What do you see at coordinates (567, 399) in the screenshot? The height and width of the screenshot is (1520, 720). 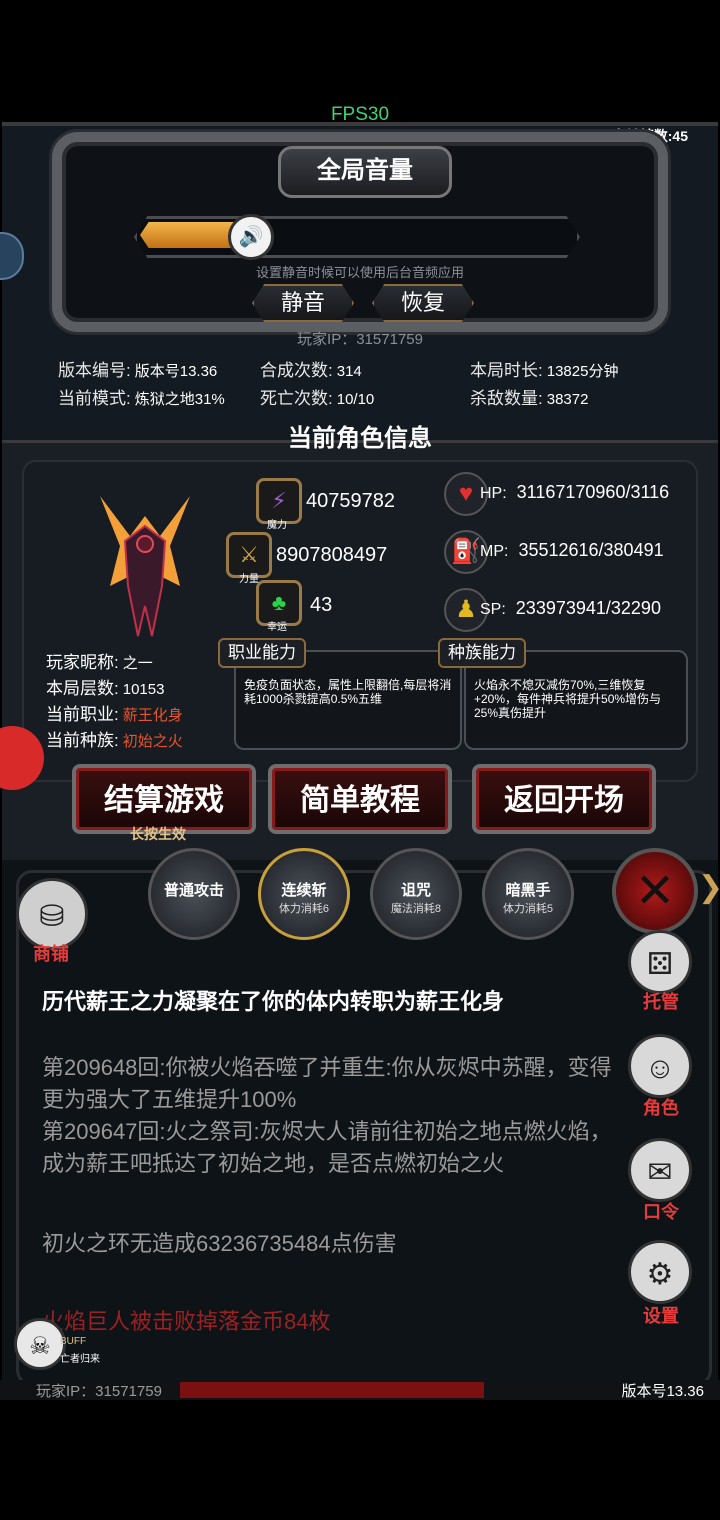 I see `kills-value: 38372` at bounding box center [567, 399].